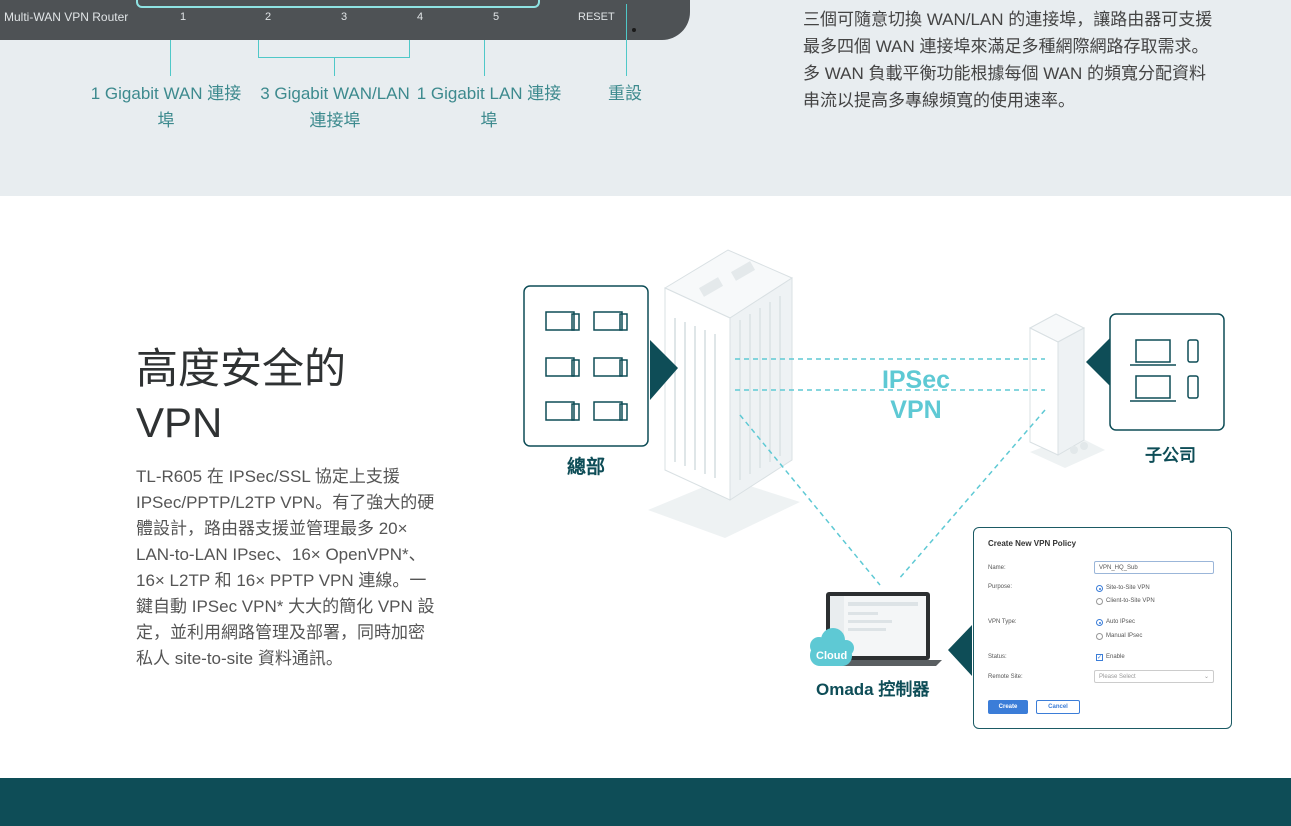 The height and width of the screenshot is (826, 1291). Describe the element at coordinates (179, 422) in the screenshot. I see `section-title-line2: VPN` at that location.